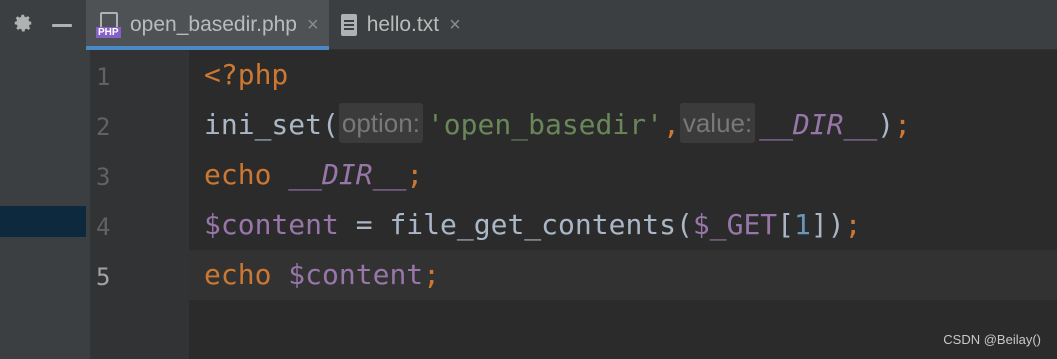 This screenshot has height=359, width=1057. I want to click on gear-icon, so click(23, 25).